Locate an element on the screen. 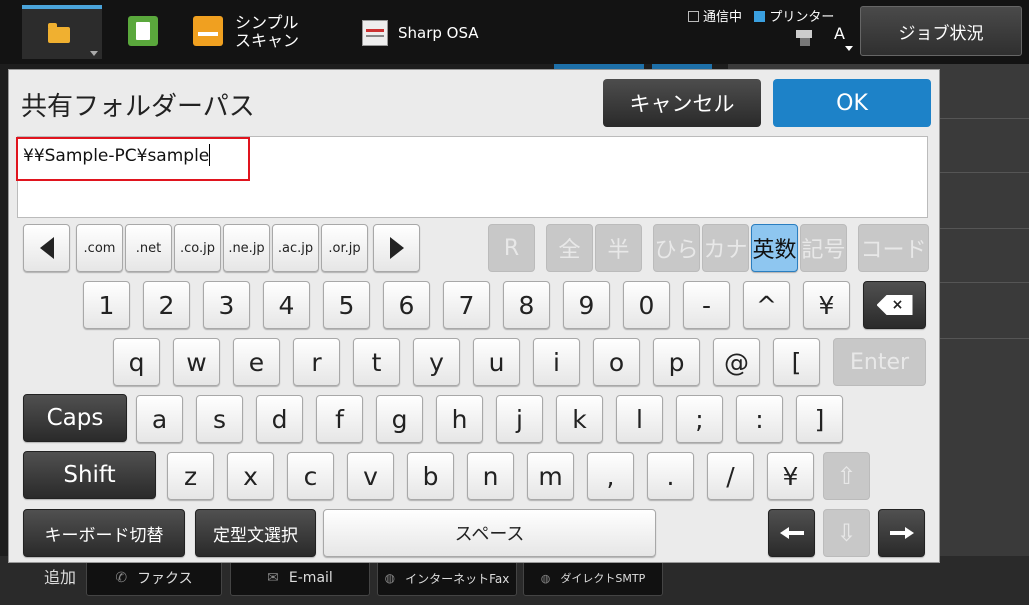 This screenshot has height=605, width=1029. email-label: E-mail is located at coordinates (310, 578).